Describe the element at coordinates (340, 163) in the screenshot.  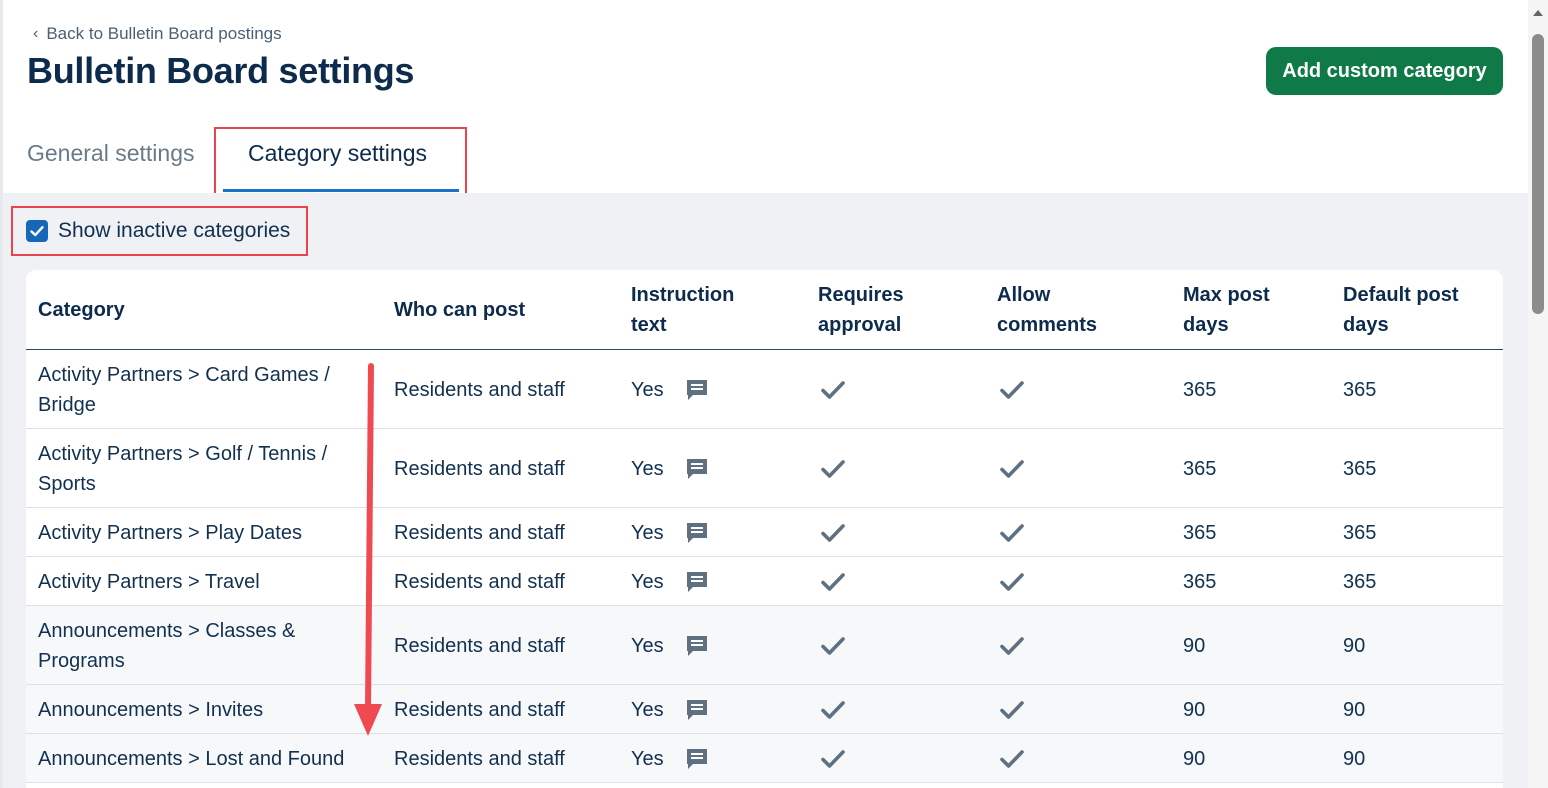
I see `annotation-highlight-tab` at that location.